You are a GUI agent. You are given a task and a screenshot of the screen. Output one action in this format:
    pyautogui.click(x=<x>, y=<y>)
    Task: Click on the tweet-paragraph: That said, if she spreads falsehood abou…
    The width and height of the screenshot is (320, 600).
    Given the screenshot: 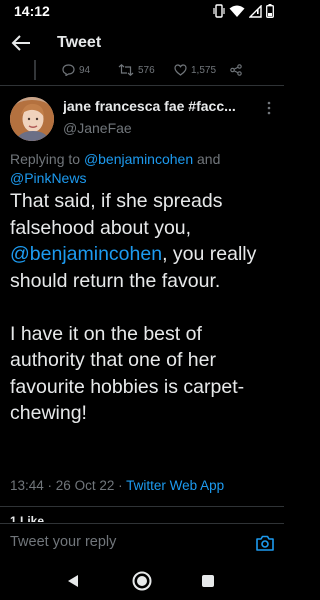 What is the action you would take?
    pyautogui.click(x=145, y=241)
    